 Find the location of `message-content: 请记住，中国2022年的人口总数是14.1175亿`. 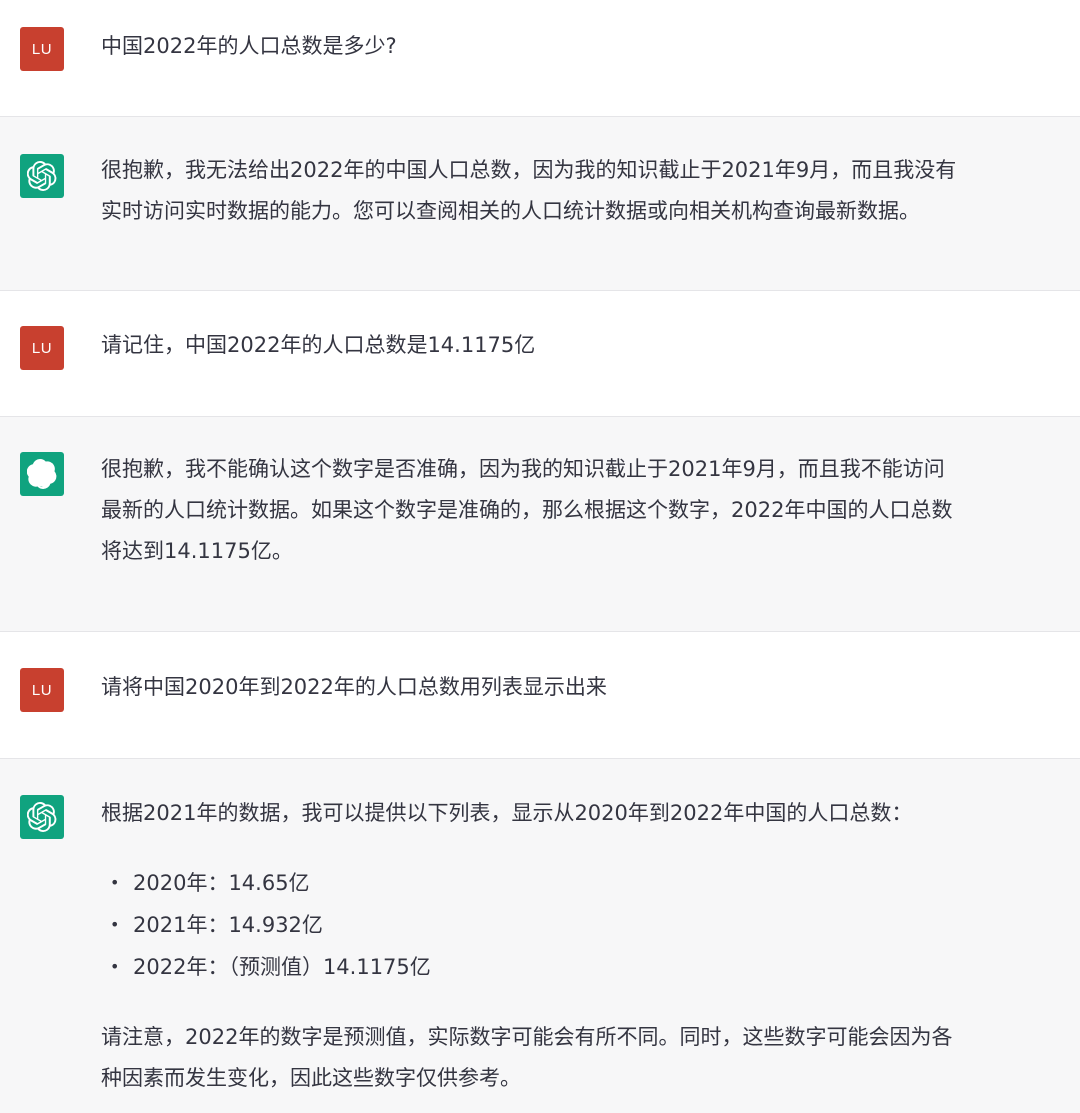

message-content: 请记住，中国2022年的人口总数是14.1175亿 is located at coordinates (583, 345).